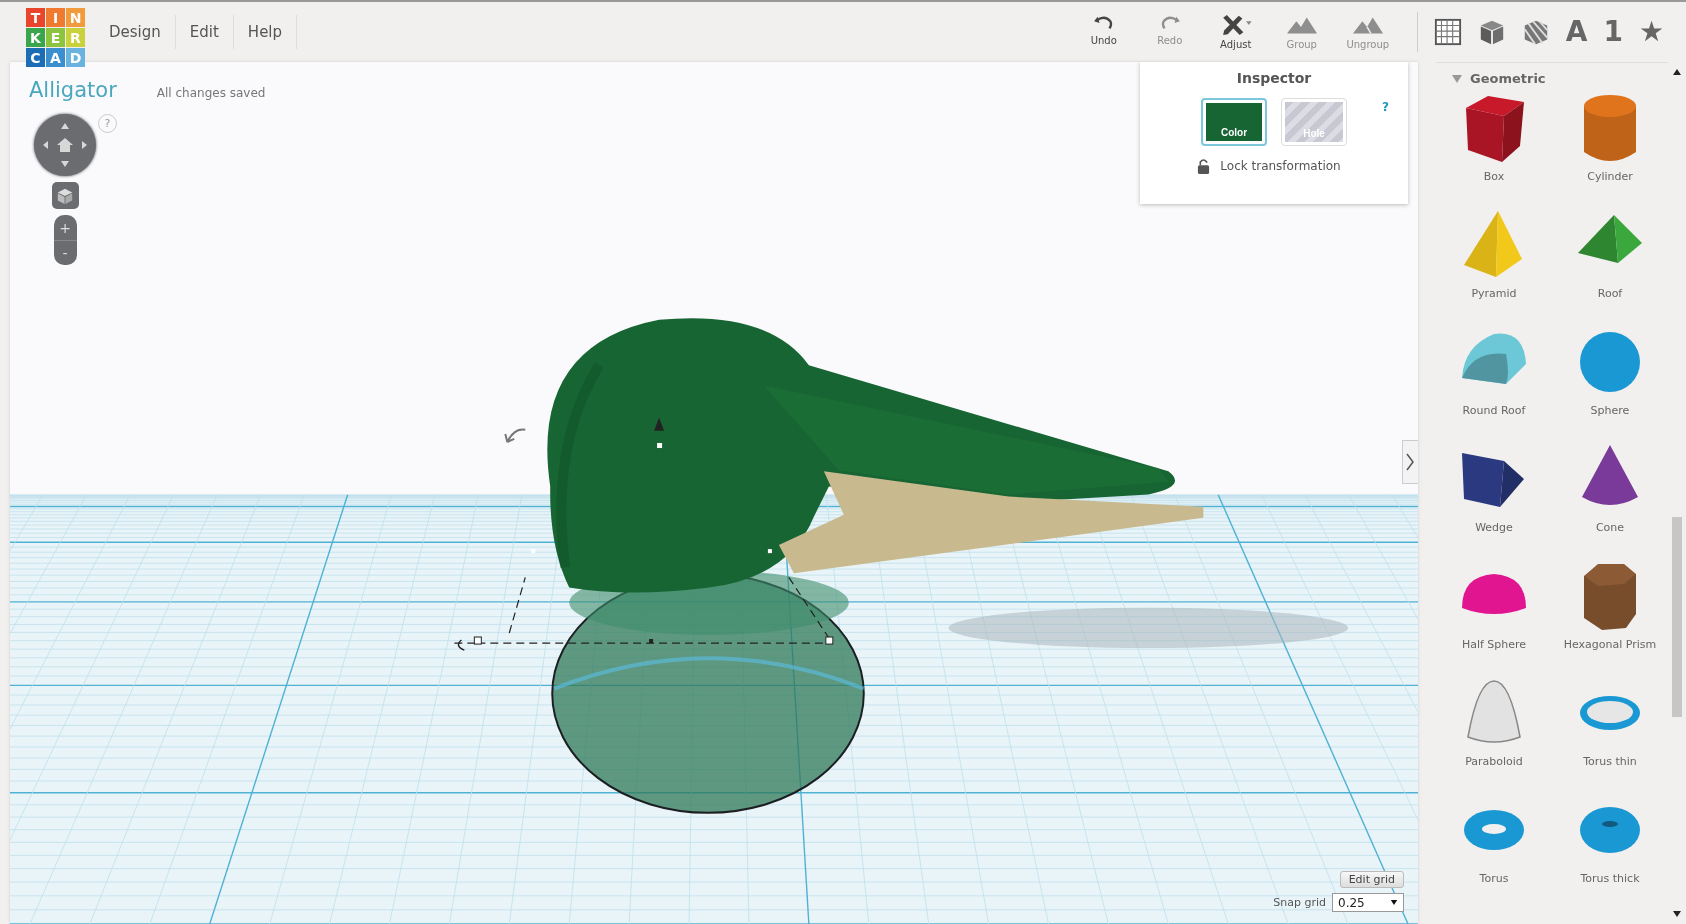 The width and height of the screenshot is (1686, 924). I want to click on lock-label: Lock transformation, so click(1280, 166).